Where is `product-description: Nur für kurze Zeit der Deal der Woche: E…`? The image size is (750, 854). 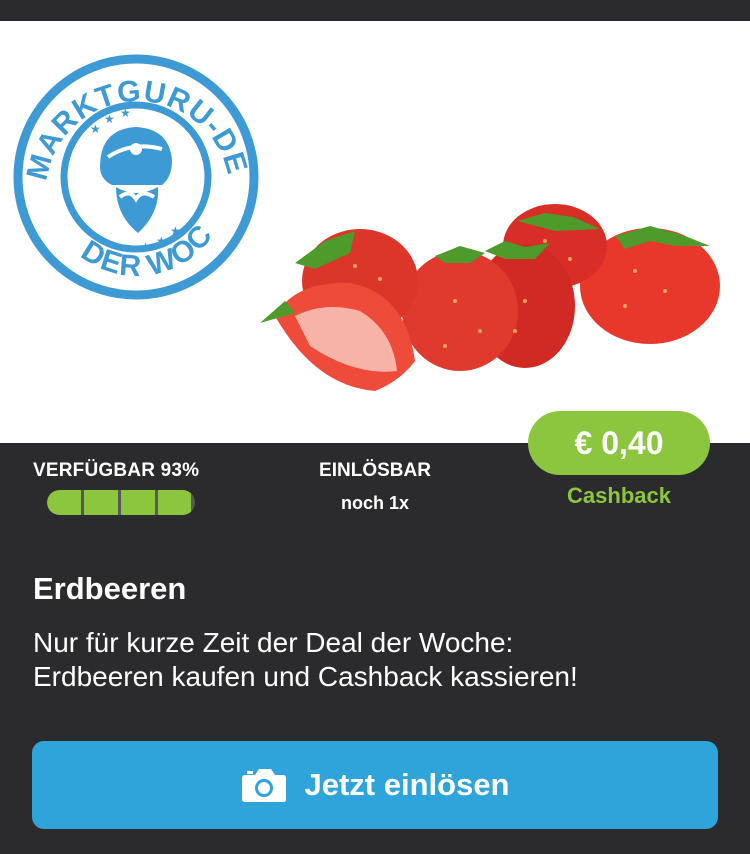 product-description: Nur für kurze Zeit der Deal der Woche: E… is located at coordinates (378, 660).